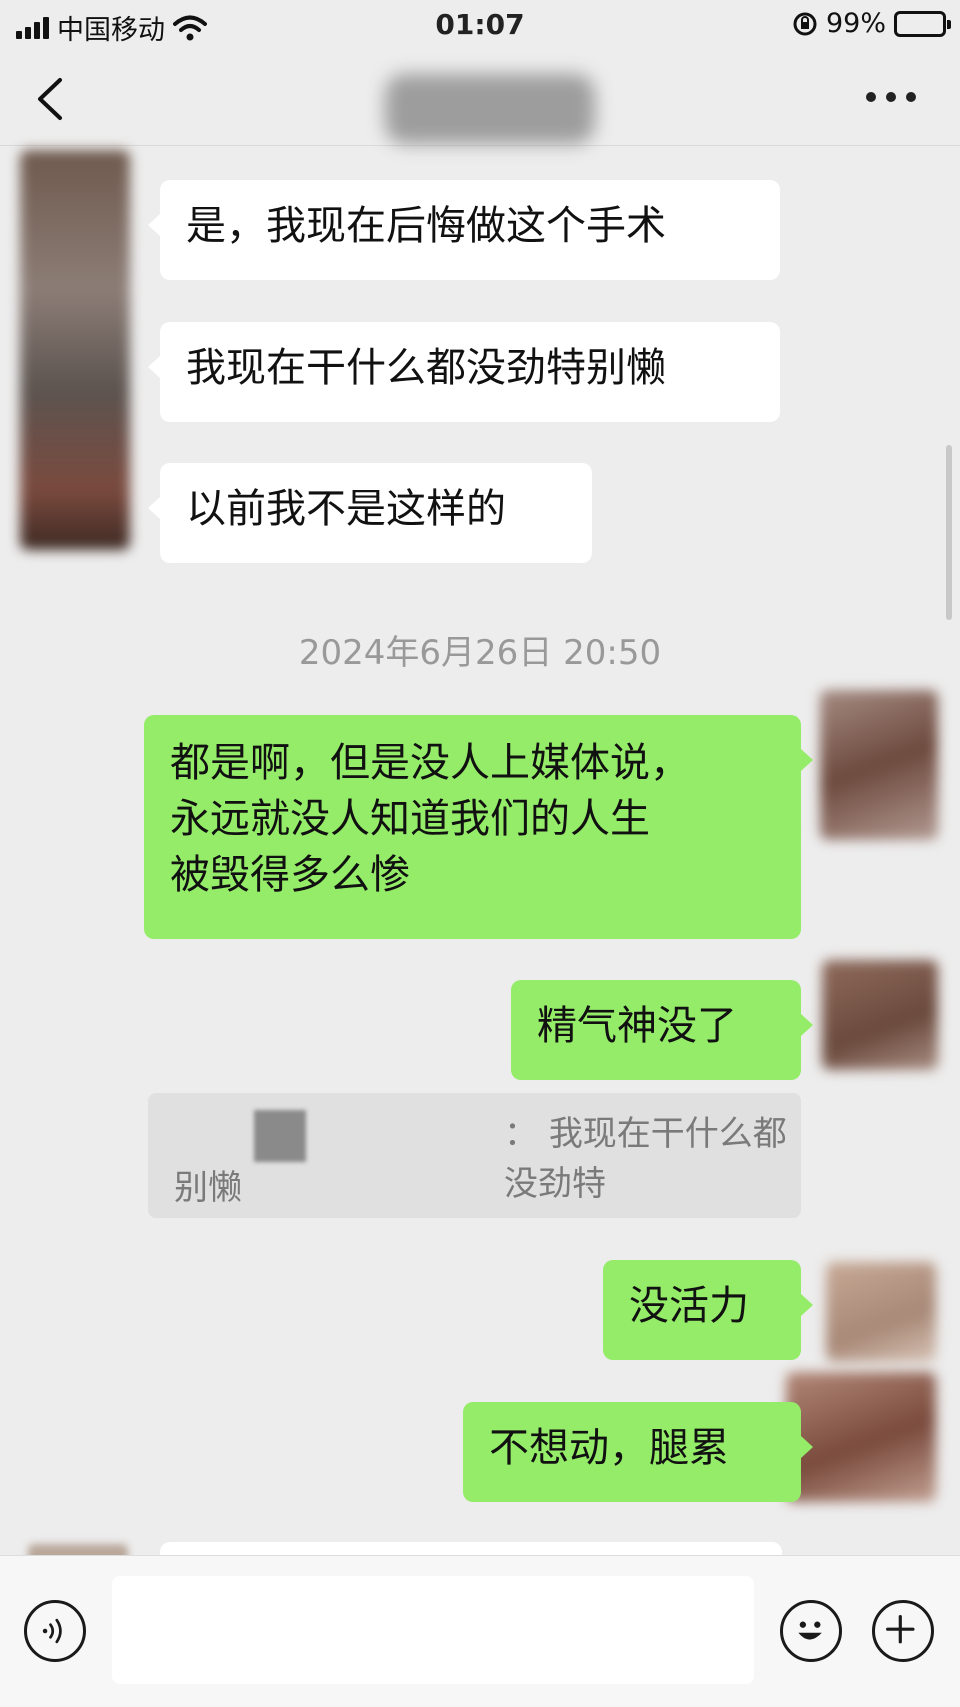  I want to click on message-bubble-outgoing: 都是啊，但是没人上媒体说， 永远就没人知道我们的人生 被毁得多么惨, so click(478, 827).